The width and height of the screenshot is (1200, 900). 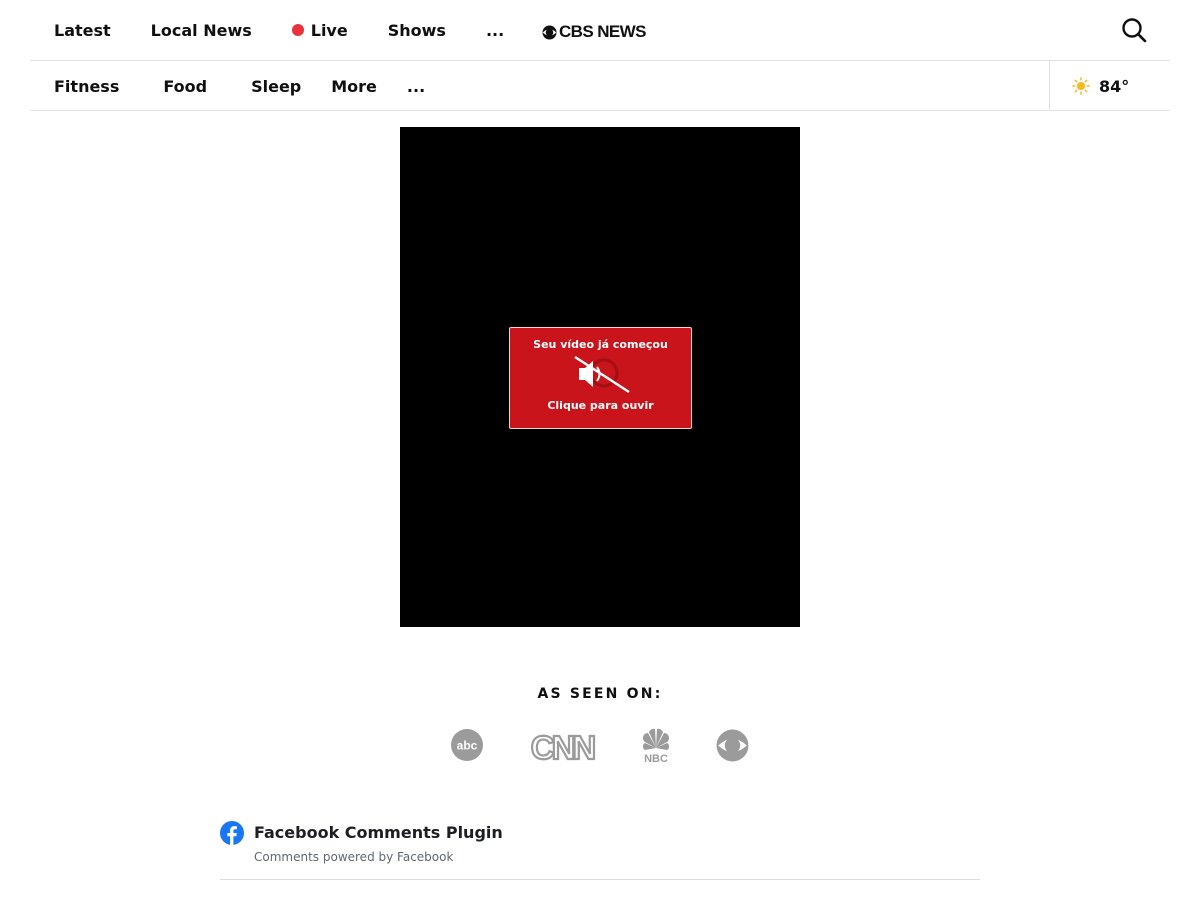 What do you see at coordinates (201, 30) in the screenshot?
I see `nav-local-news: Local News` at bounding box center [201, 30].